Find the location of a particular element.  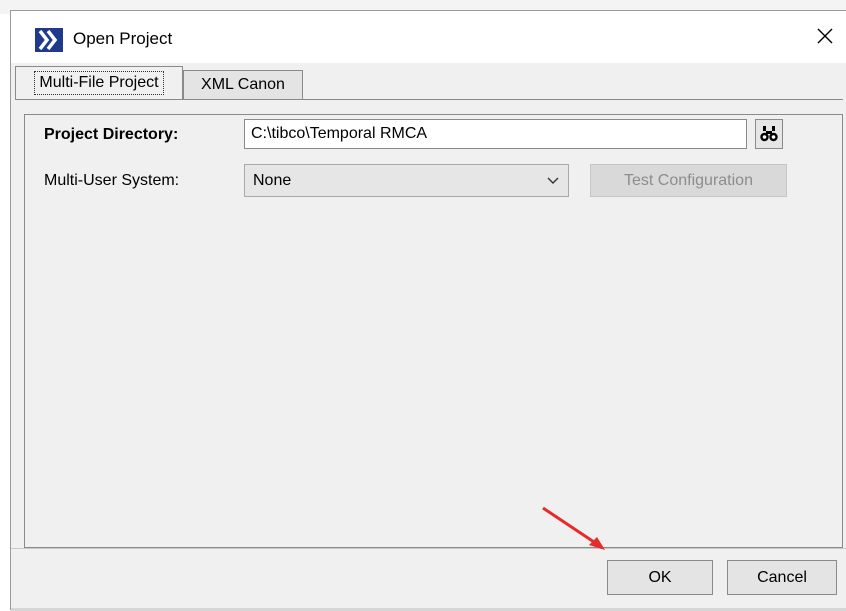

multi-user-system-label: Multi-User System: is located at coordinates (112, 180).